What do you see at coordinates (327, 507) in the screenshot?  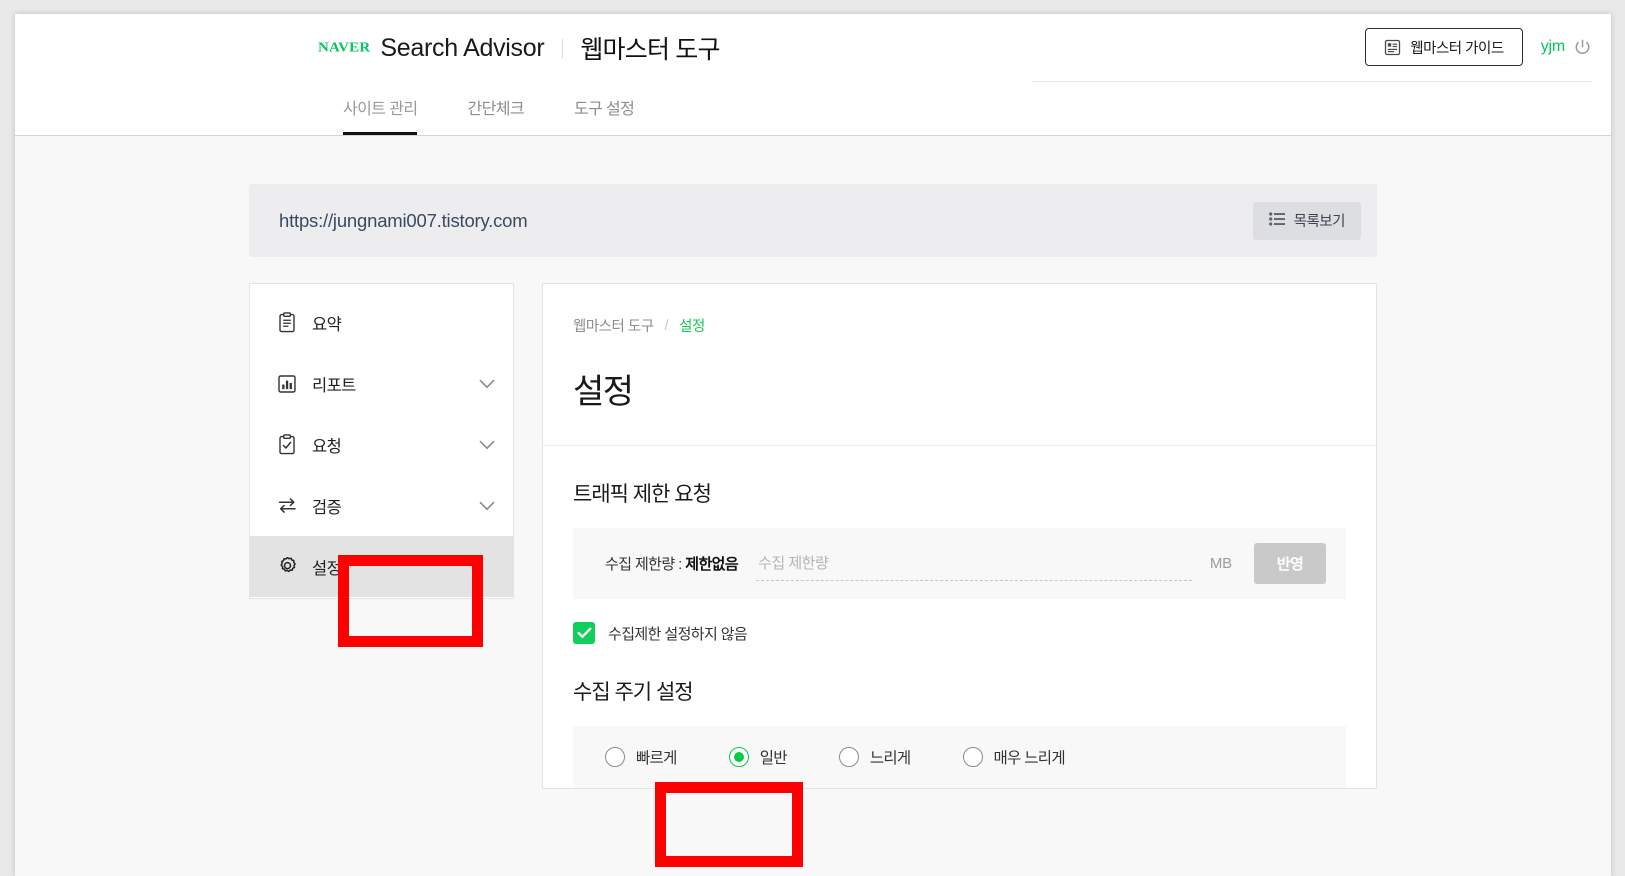 I see `sidebar-item-label: 검증` at bounding box center [327, 507].